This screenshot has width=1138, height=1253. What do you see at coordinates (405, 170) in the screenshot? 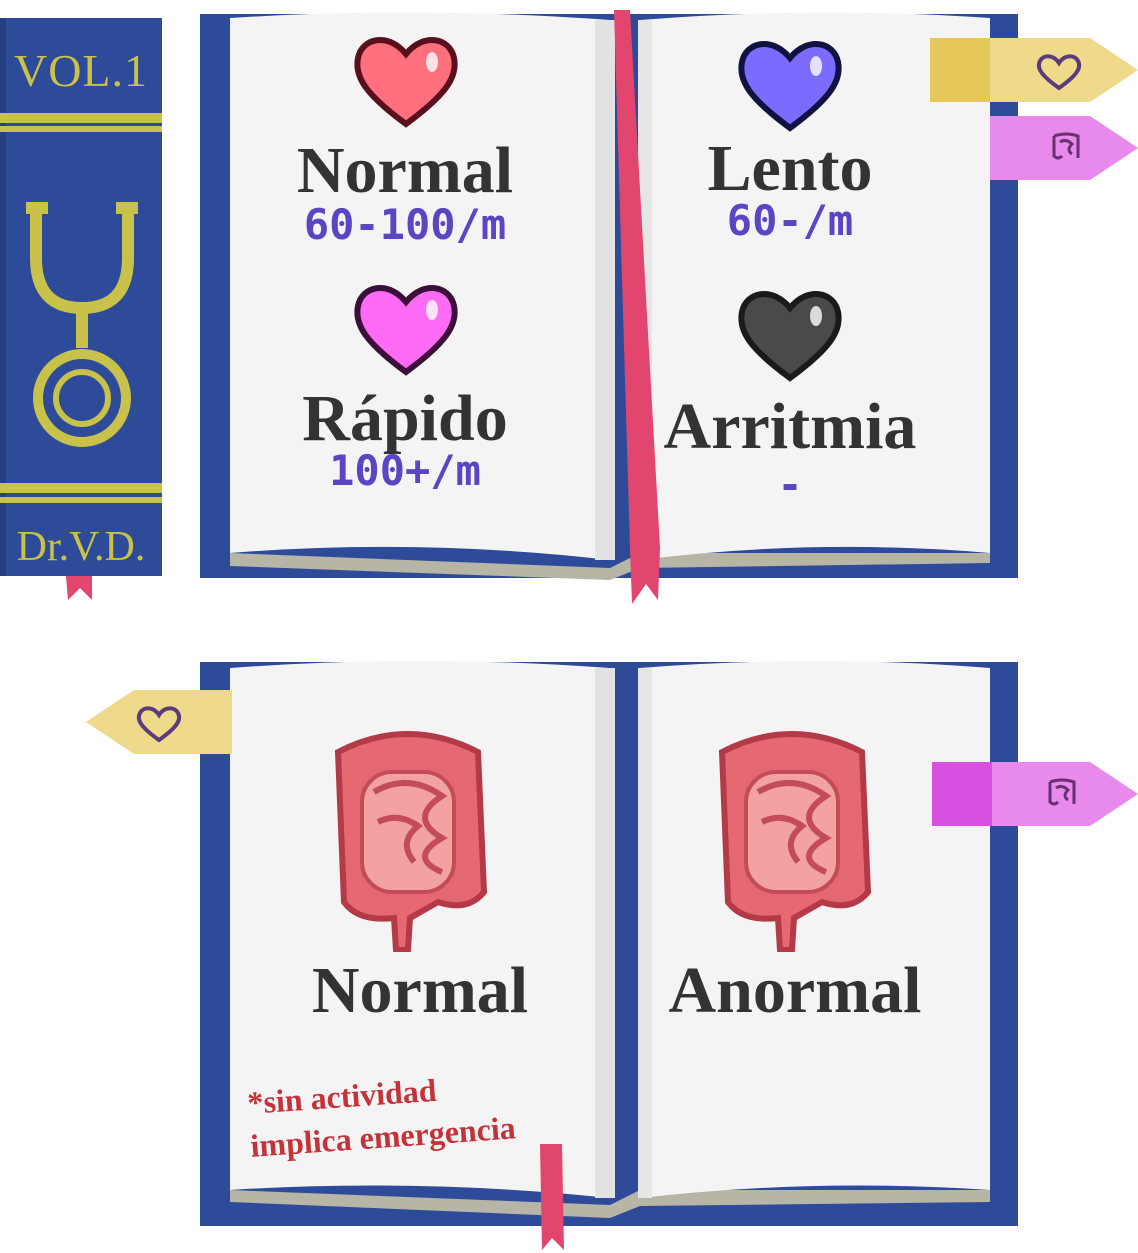
I see `heart-normal-label: Normal` at bounding box center [405, 170].